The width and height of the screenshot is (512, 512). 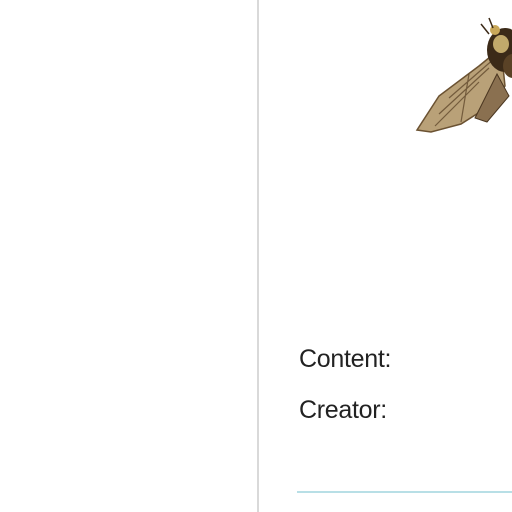 What do you see at coordinates (460, 76) in the screenshot?
I see `specimen-image` at bounding box center [460, 76].